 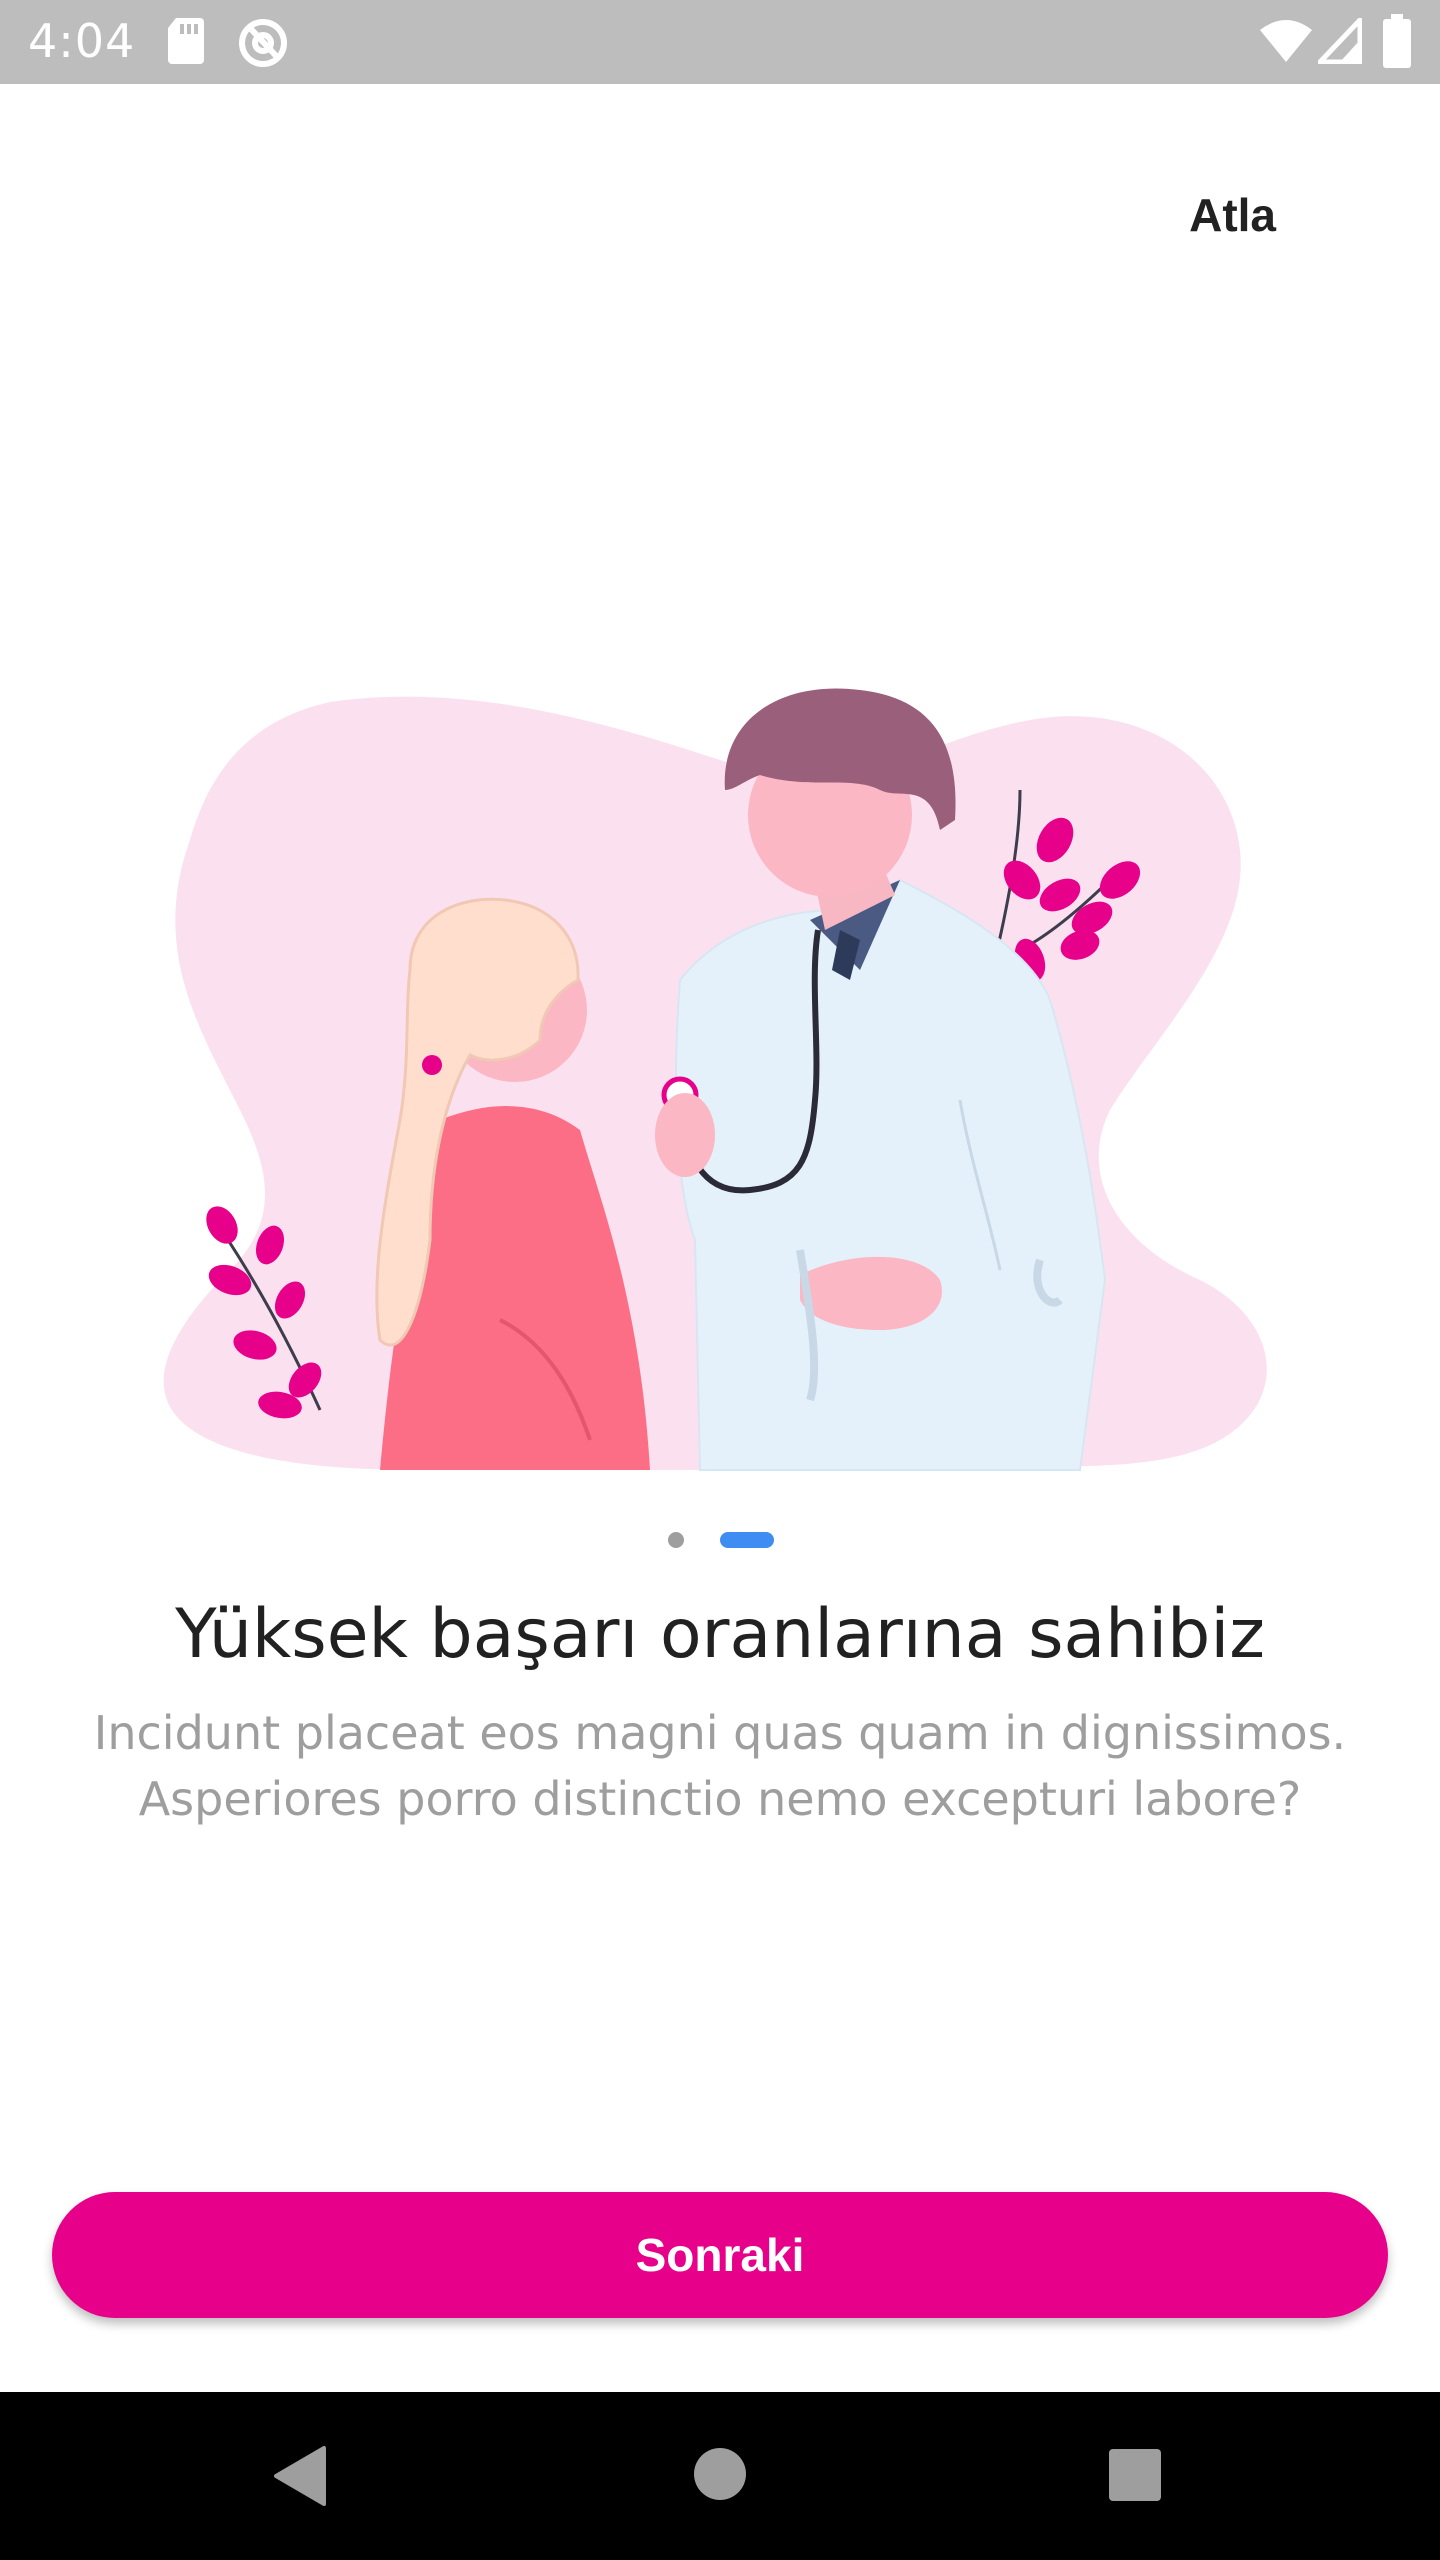 I want to click on next-button: Sonraki, so click(x=720, y=2255).